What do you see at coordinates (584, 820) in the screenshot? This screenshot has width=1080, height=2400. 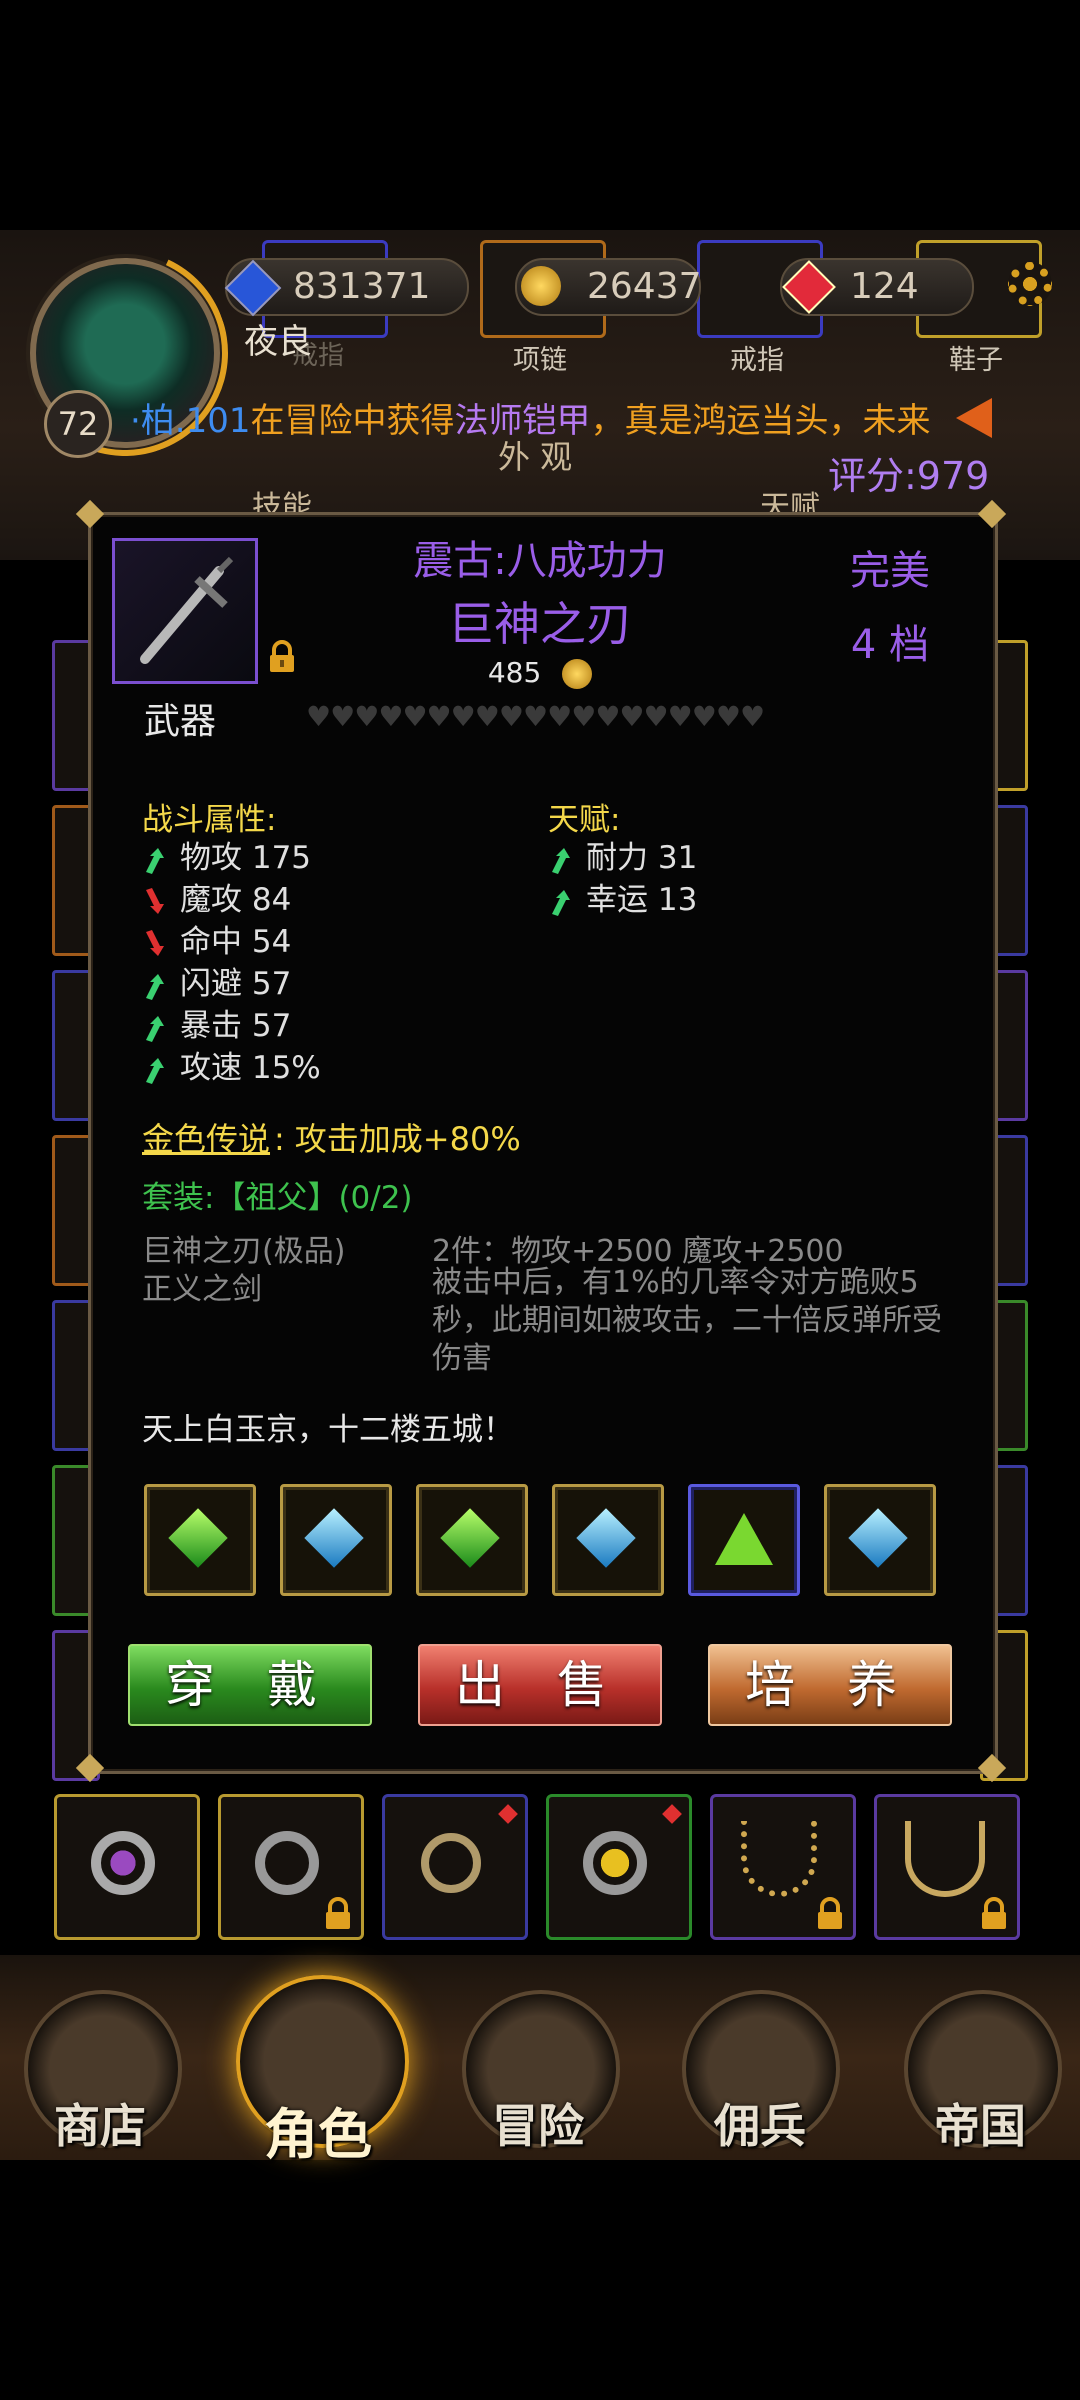 I see `talent-title: 天赋:` at bounding box center [584, 820].